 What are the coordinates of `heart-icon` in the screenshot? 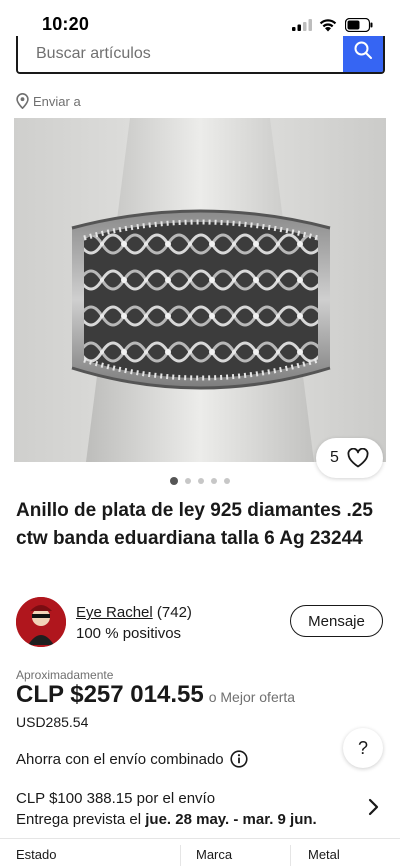 It's located at (358, 458).